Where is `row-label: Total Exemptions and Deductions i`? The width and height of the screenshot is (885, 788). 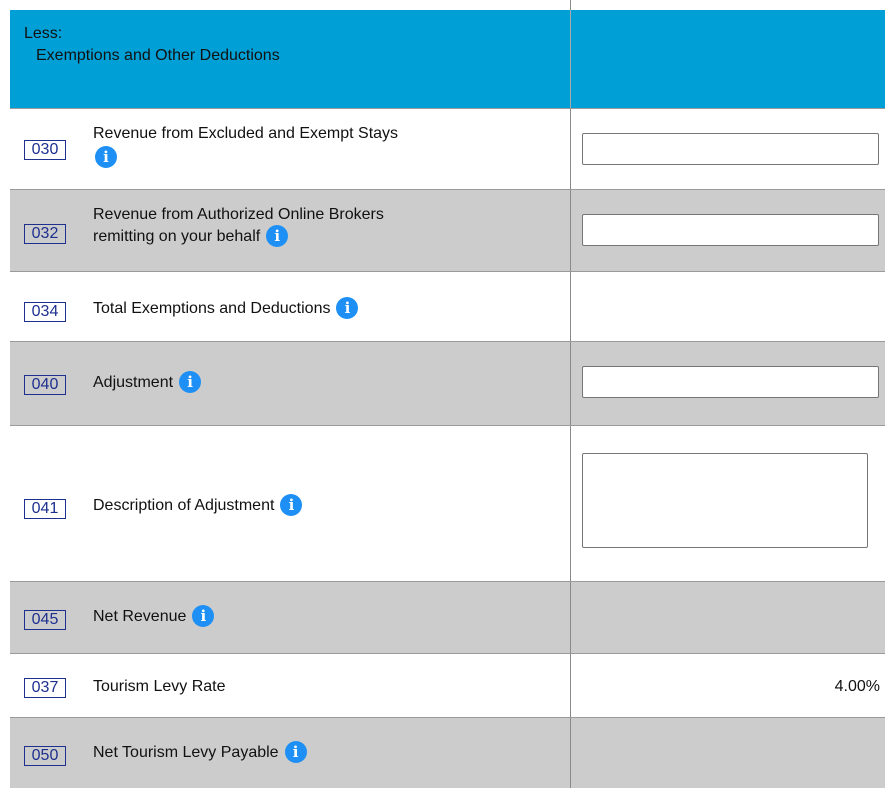
row-label: Total Exemptions and Deductions i is located at coordinates (226, 308).